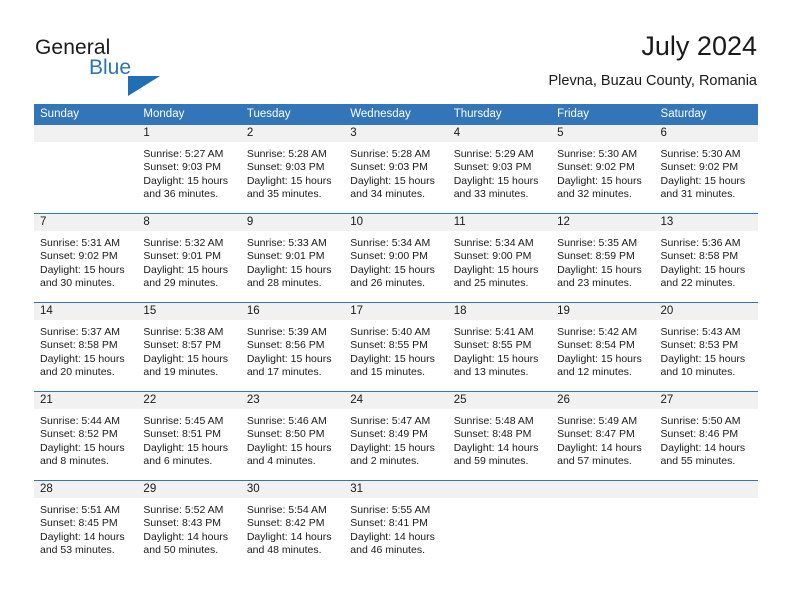 Image resolution: width=792 pixels, height=612 pixels. Describe the element at coordinates (183, 421) in the screenshot. I see `sunrise-text: Sunrise: 5:45 AM` at that location.